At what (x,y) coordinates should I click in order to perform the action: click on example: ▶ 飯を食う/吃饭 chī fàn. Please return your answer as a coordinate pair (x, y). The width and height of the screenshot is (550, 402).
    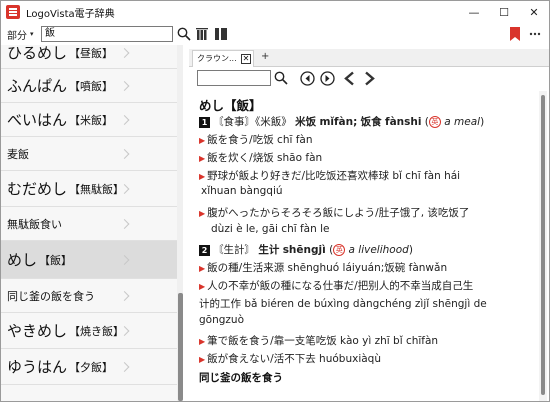
    Looking at the image, I should click on (256, 139).